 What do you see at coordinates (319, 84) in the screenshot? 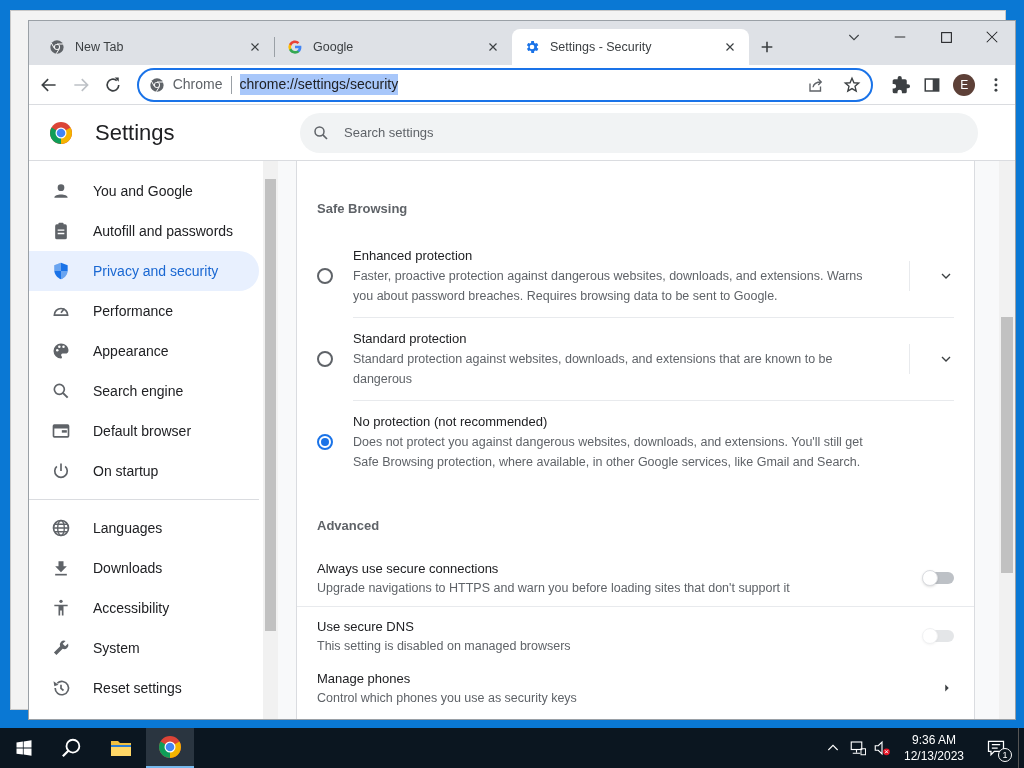
I see `url-text: chrome://settings/security` at bounding box center [319, 84].